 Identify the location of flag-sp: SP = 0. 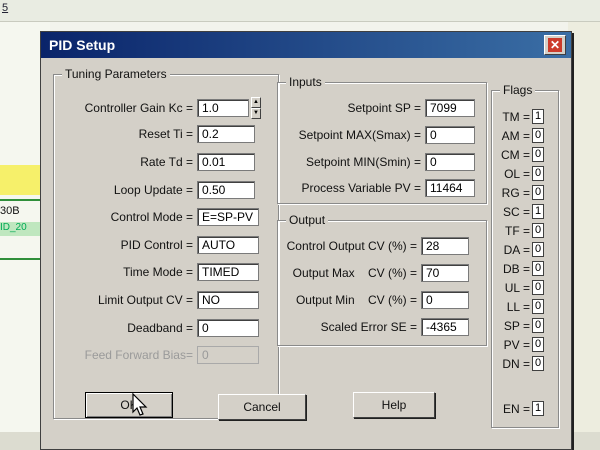
(522, 325).